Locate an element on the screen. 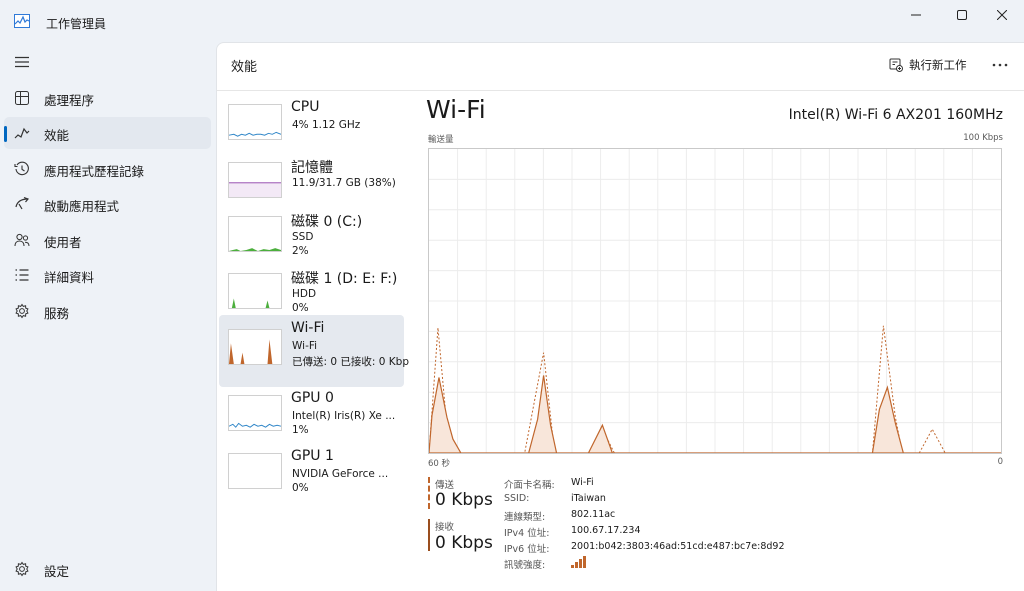  nav-item-services: 服務 is located at coordinates (107, 311).